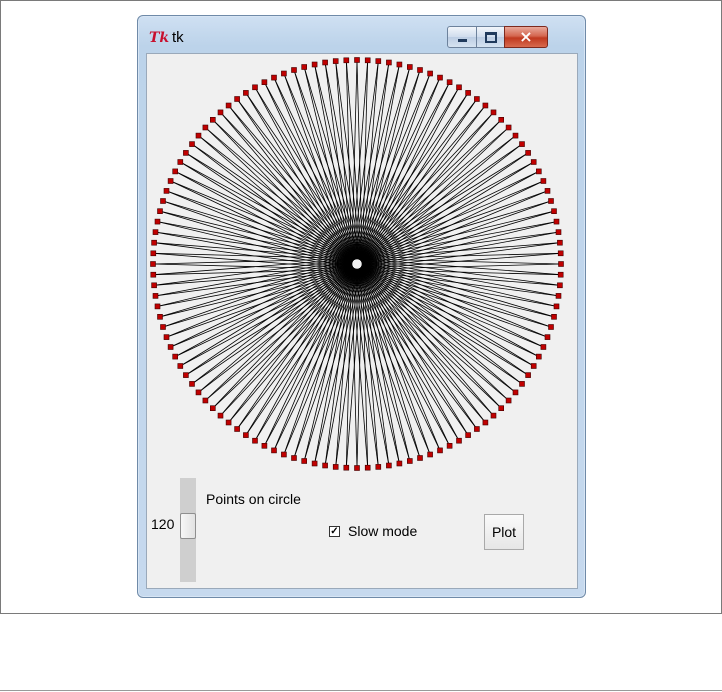  I want to click on slow-mode-label: Slow mode, so click(382, 531).